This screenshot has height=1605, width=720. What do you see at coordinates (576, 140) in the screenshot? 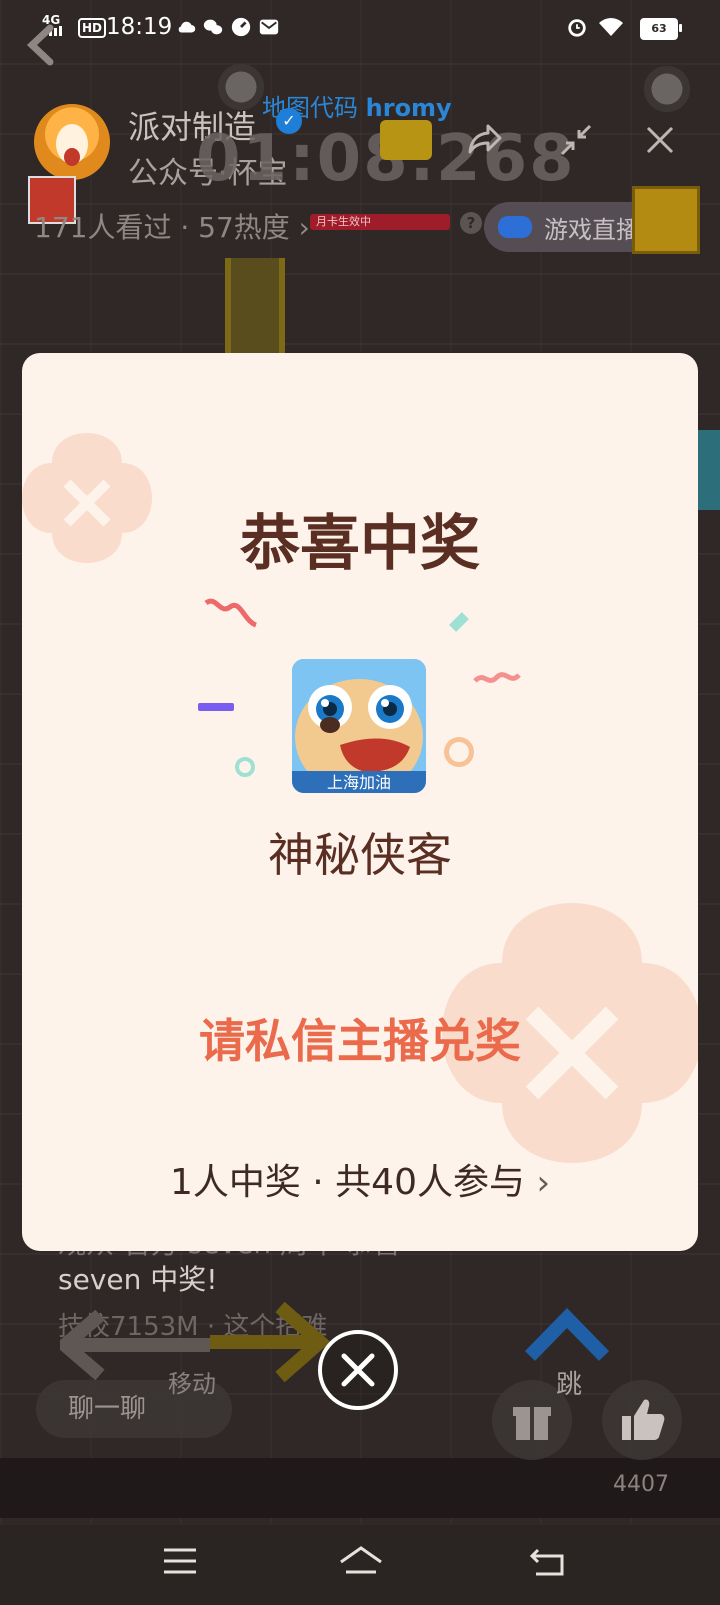
I see `shrink-icon` at bounding box center [576, 140].